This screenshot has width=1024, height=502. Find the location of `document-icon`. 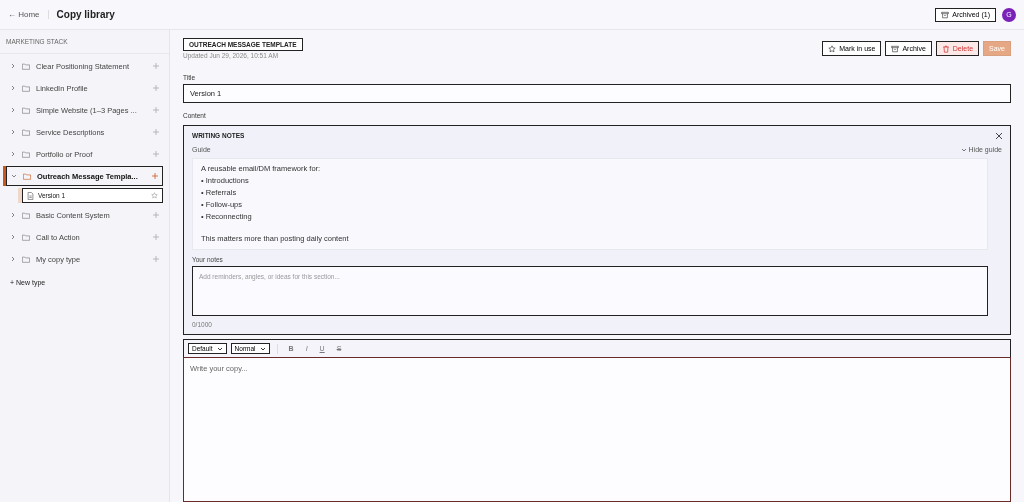

document-icon is located at coordinates (30, 195).